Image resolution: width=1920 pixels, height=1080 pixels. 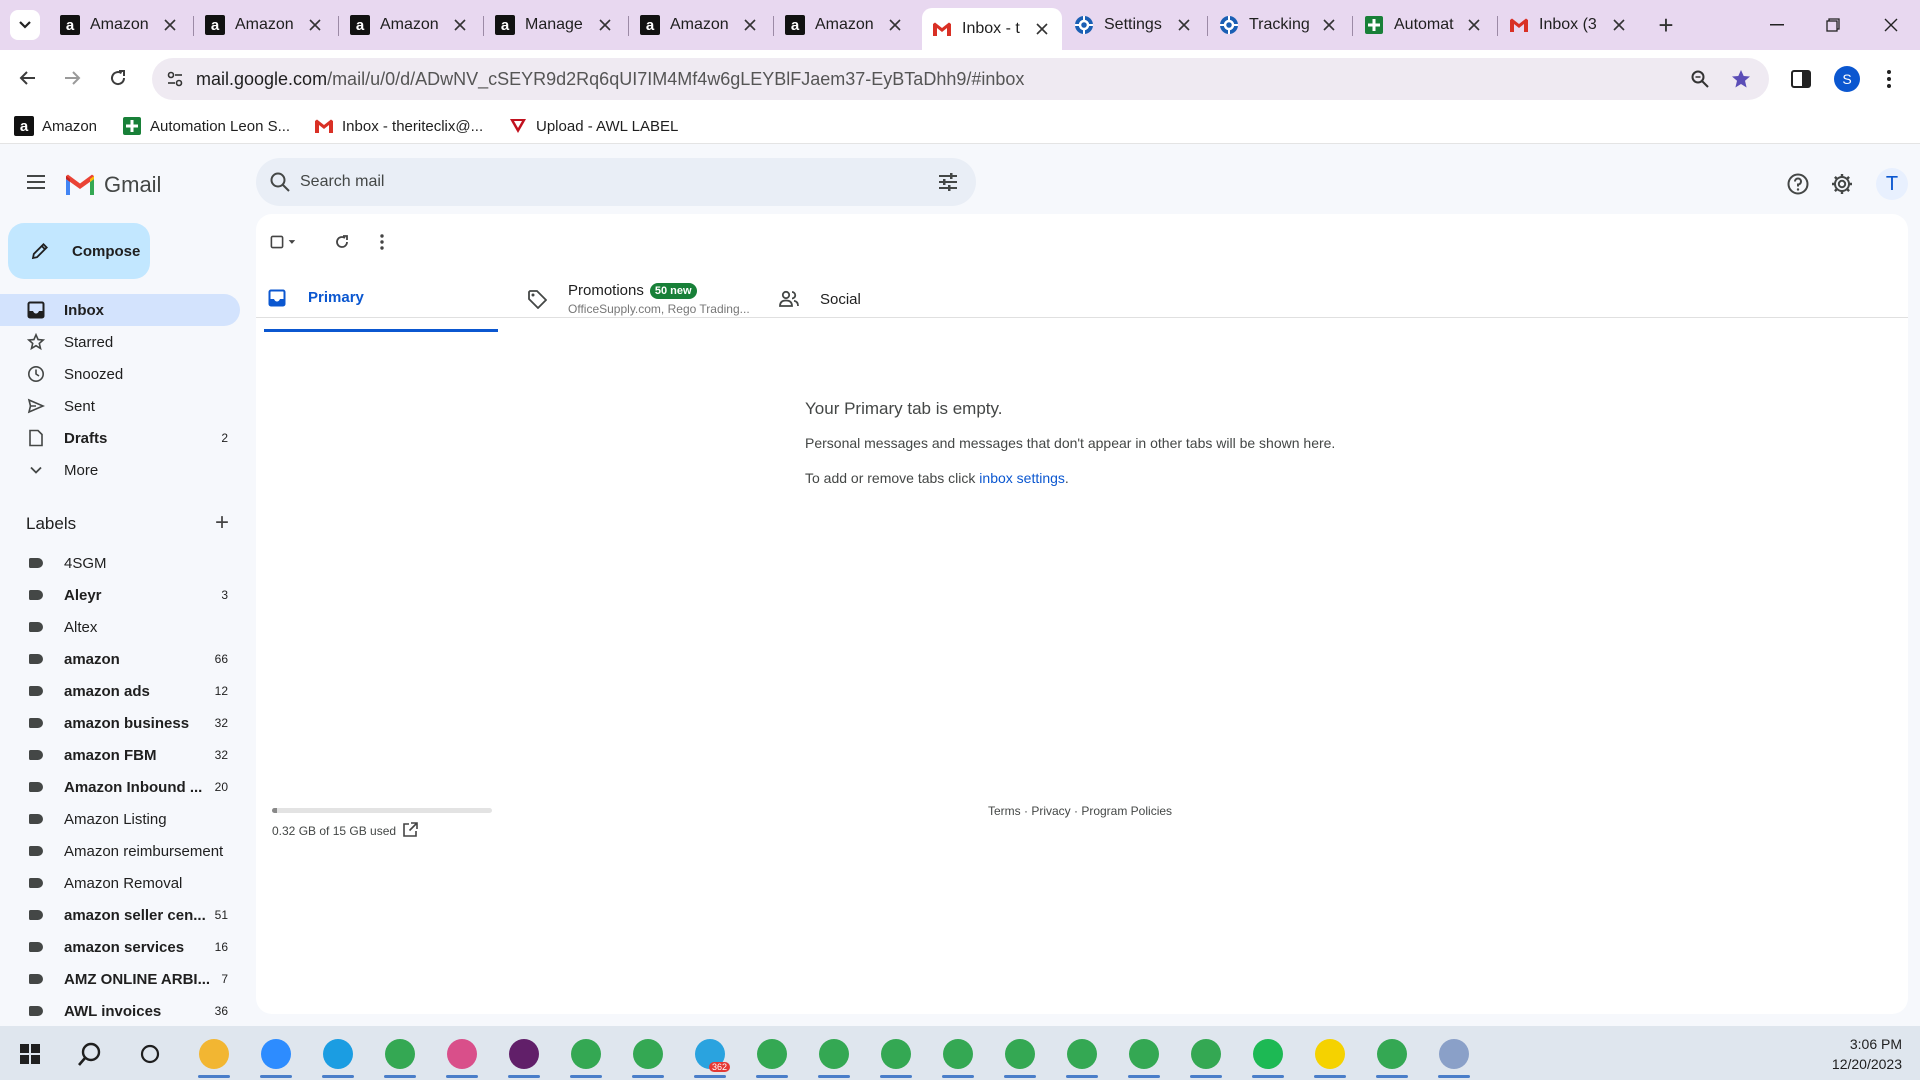 What do you see at coordinates (1889, 79) in the screenshot?
I see `browser-menu-icon` at bounding box center [1889, 79].